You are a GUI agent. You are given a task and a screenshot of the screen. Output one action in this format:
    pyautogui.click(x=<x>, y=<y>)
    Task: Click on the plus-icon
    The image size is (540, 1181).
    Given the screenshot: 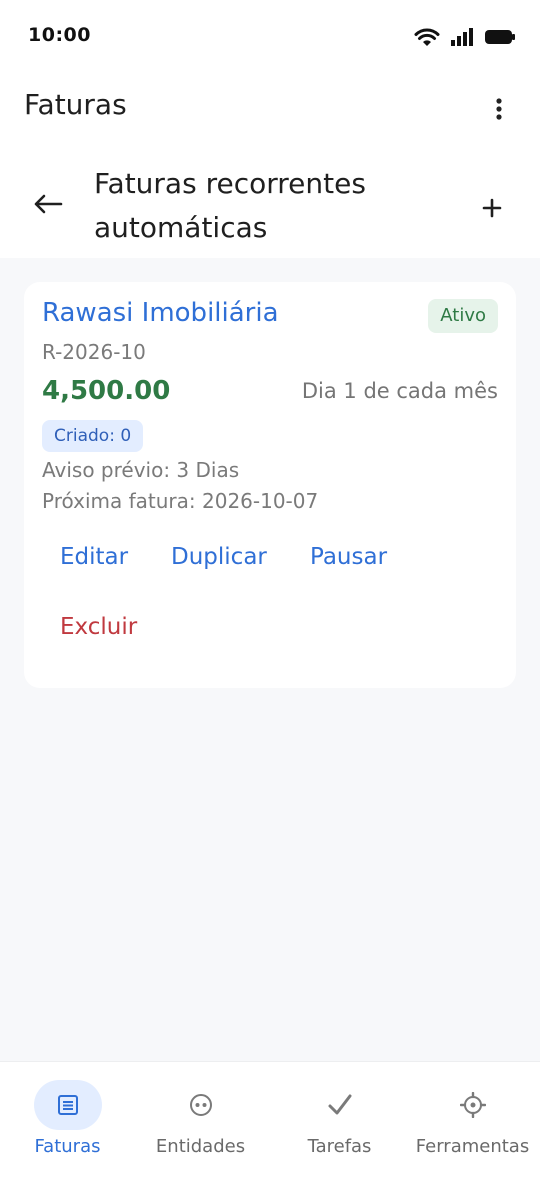 What is the action you would take?
    pyautogui.click(x=492, y=208)
    